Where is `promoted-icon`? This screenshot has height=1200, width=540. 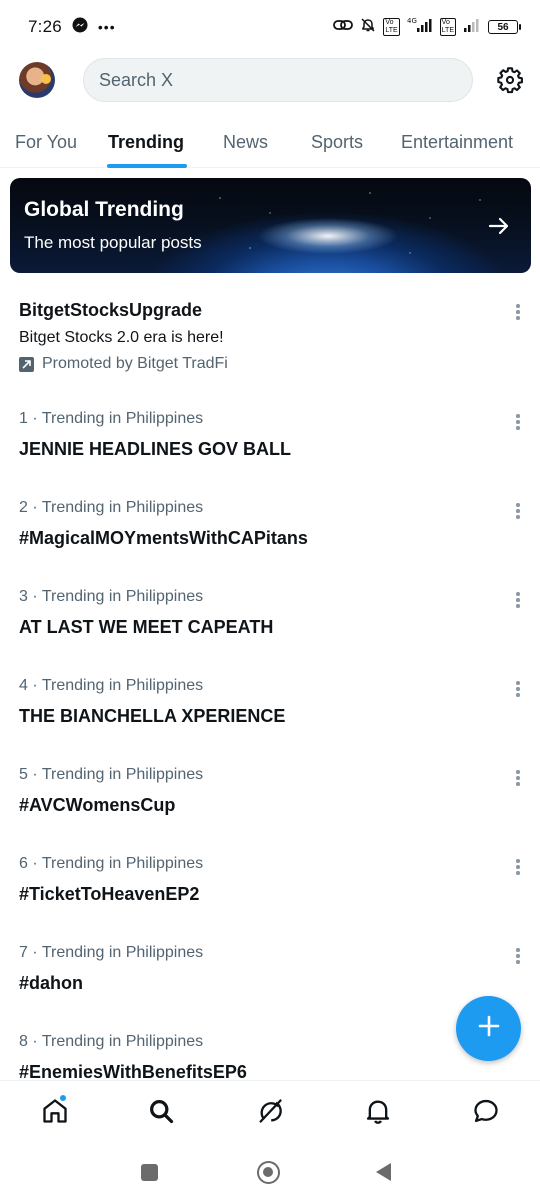
promoted-icon is located at coordinates (26, 364).